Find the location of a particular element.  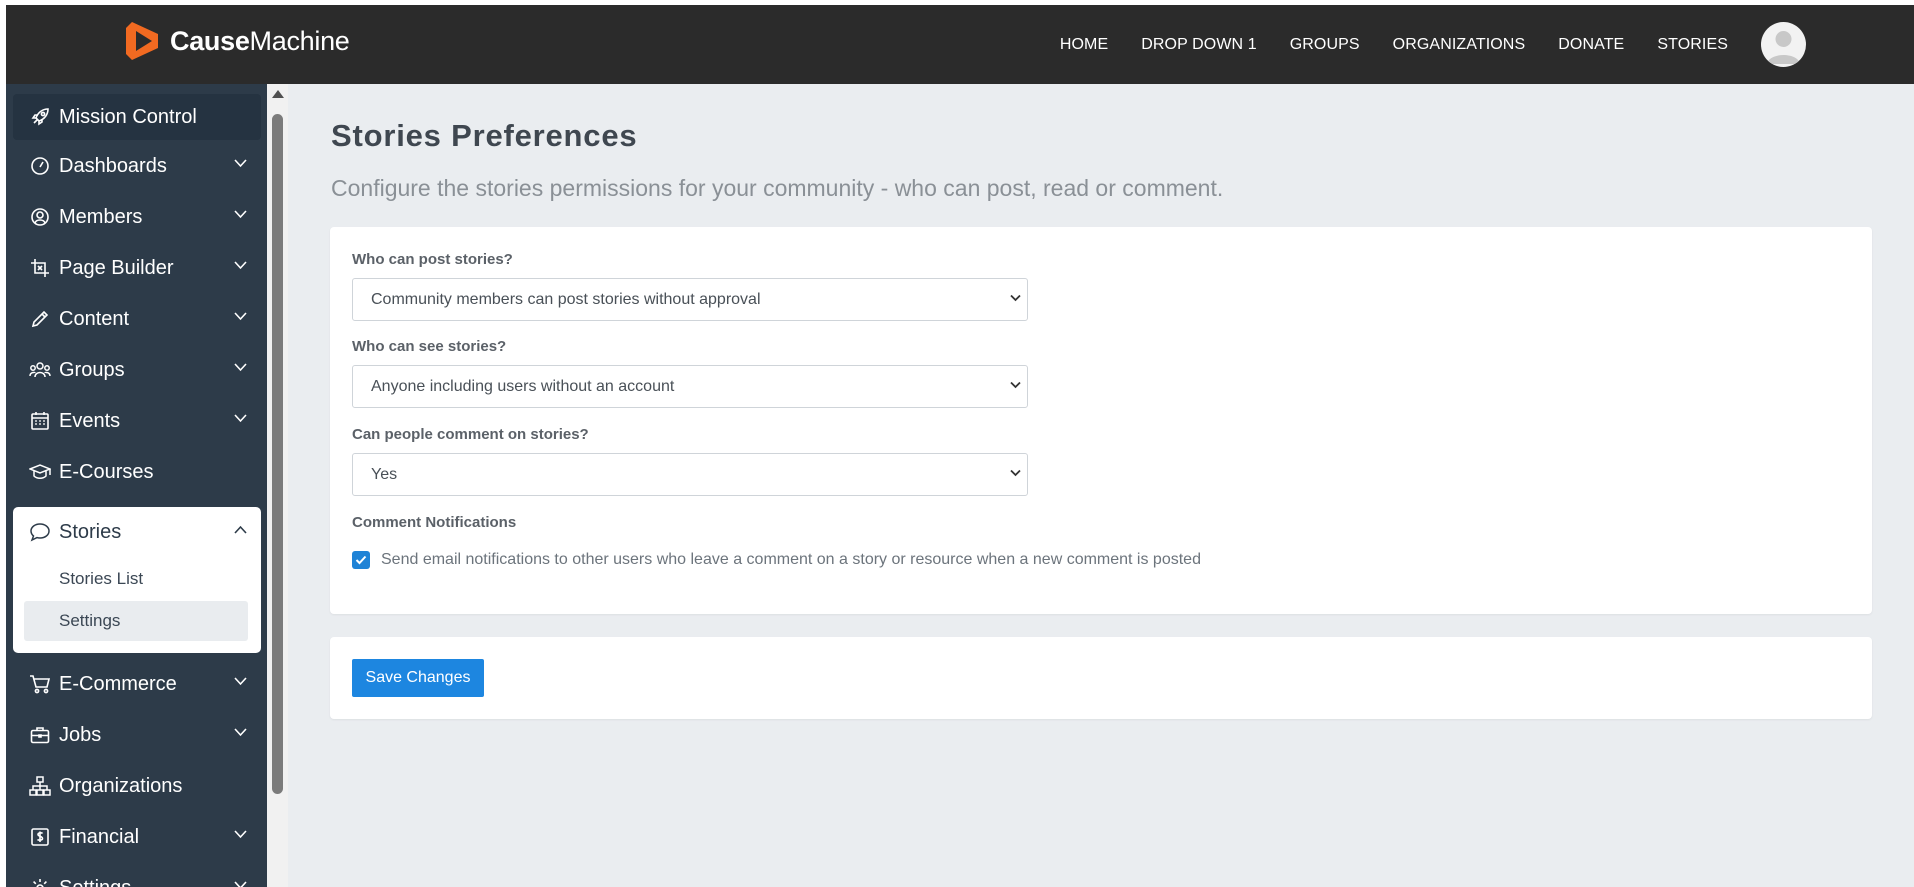

sidebar-item-organizations: Organizations is located at coordinates (137, 786).